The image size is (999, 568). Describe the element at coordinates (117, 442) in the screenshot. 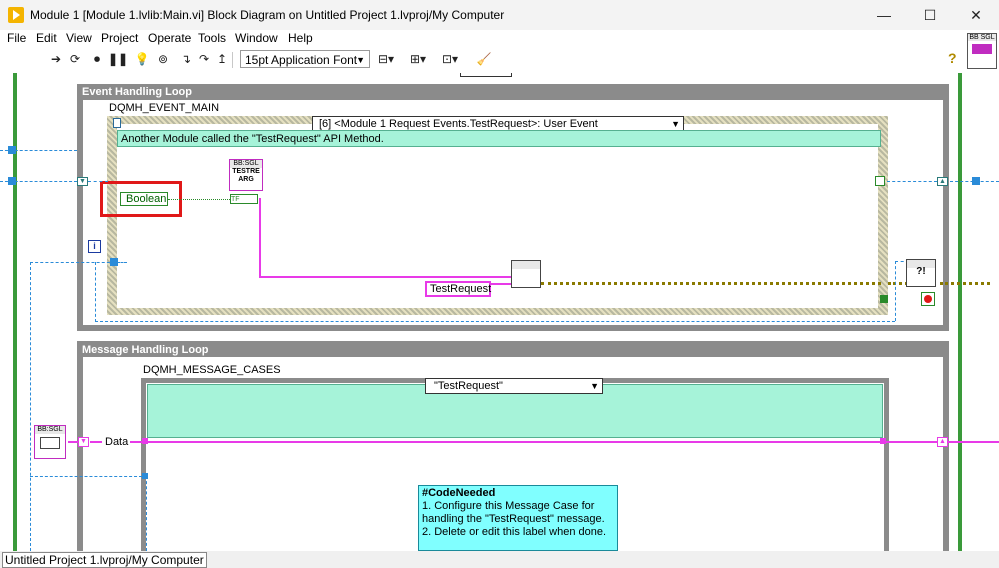

I see `data-label: Data` at that location.